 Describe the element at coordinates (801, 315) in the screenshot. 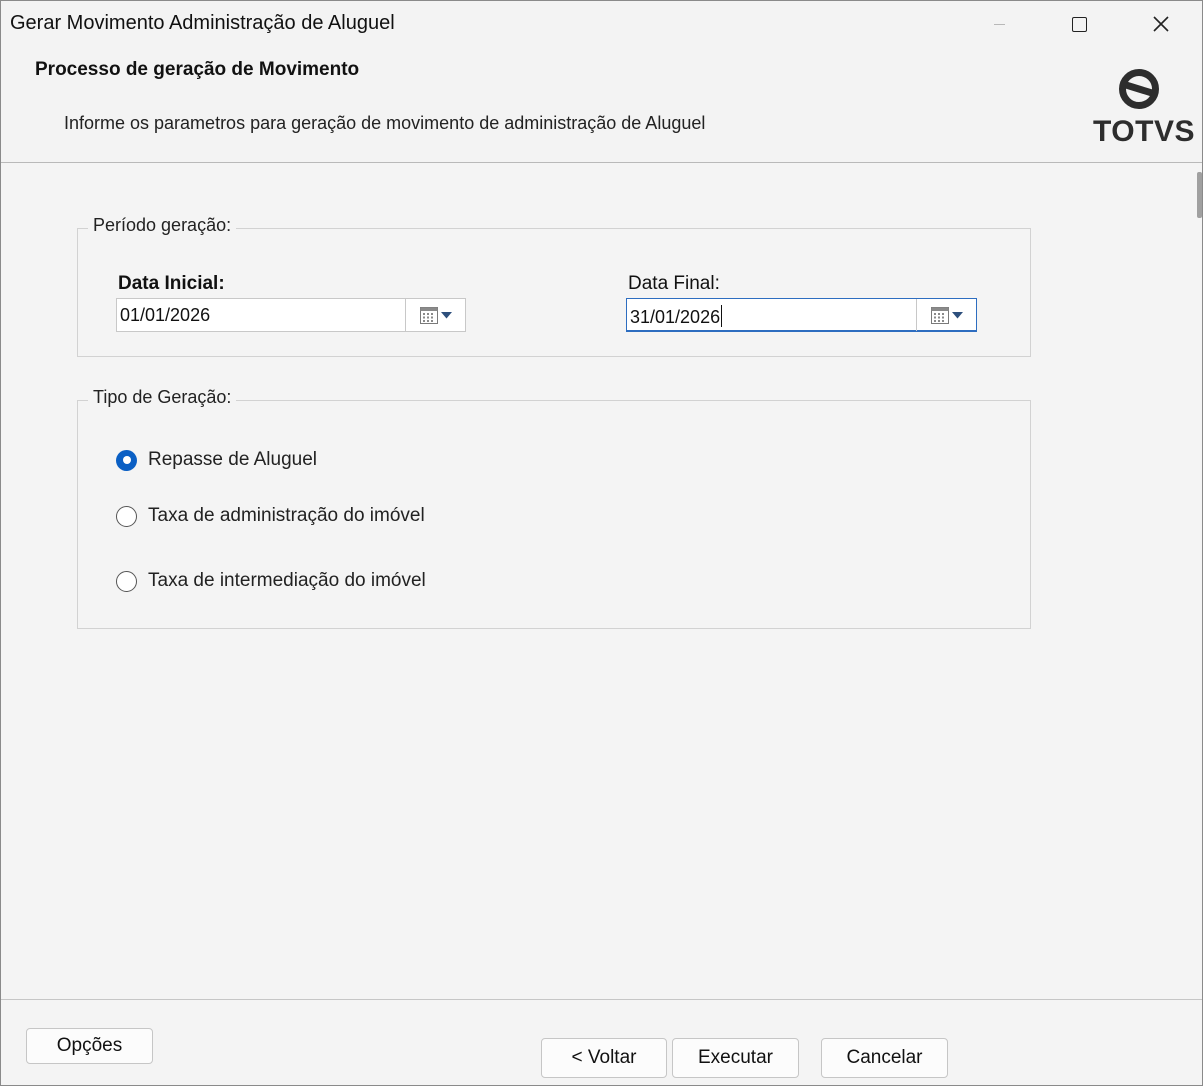

I see `data-final-field: 31/01/2026` at that location.